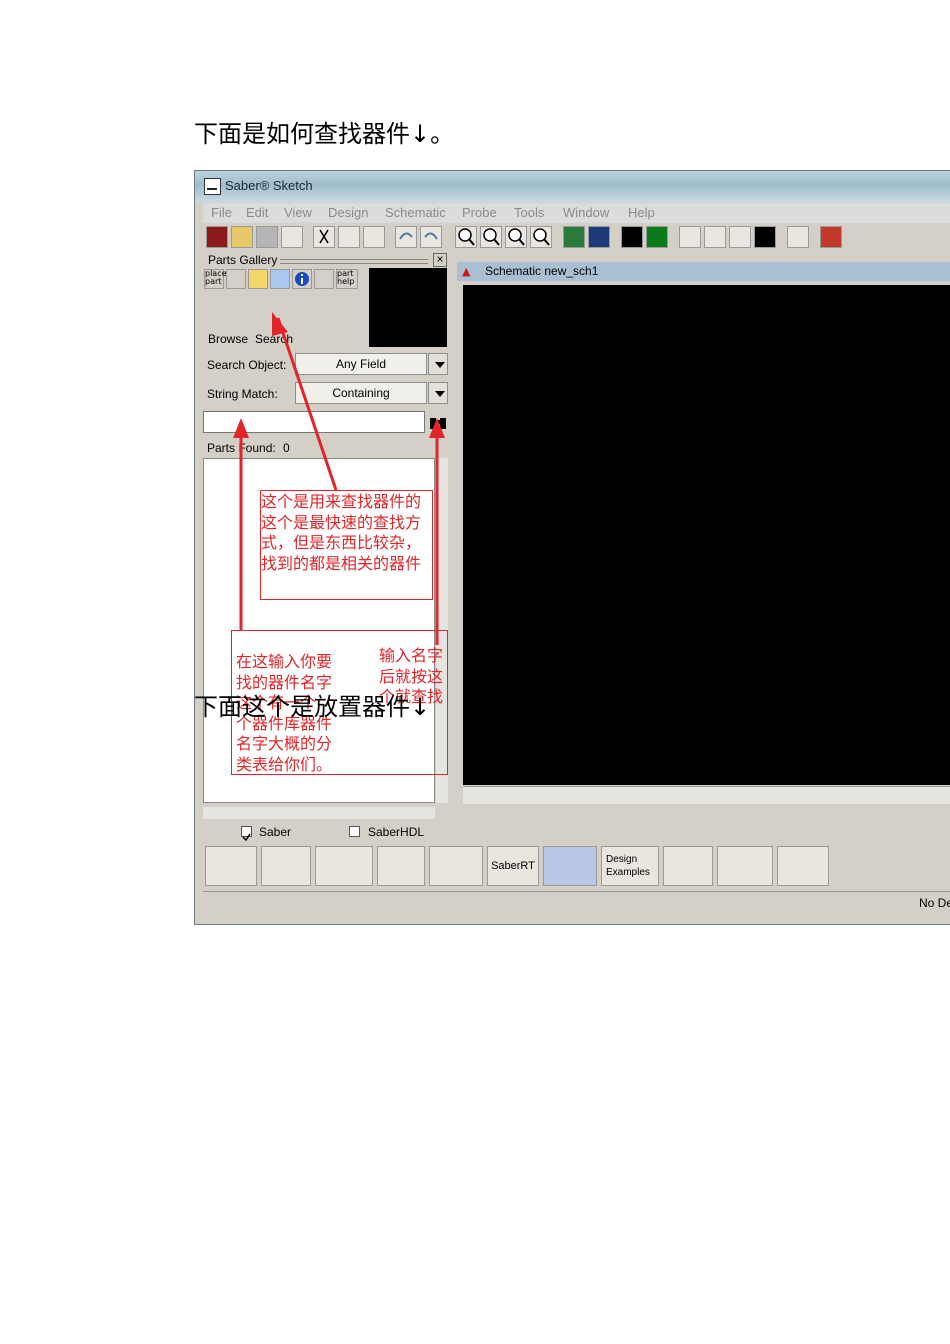  Describe the element at coordinates (341, 542) in the screenshot. I see `annotation-line: 式，但是东西比较杂，` at that location.